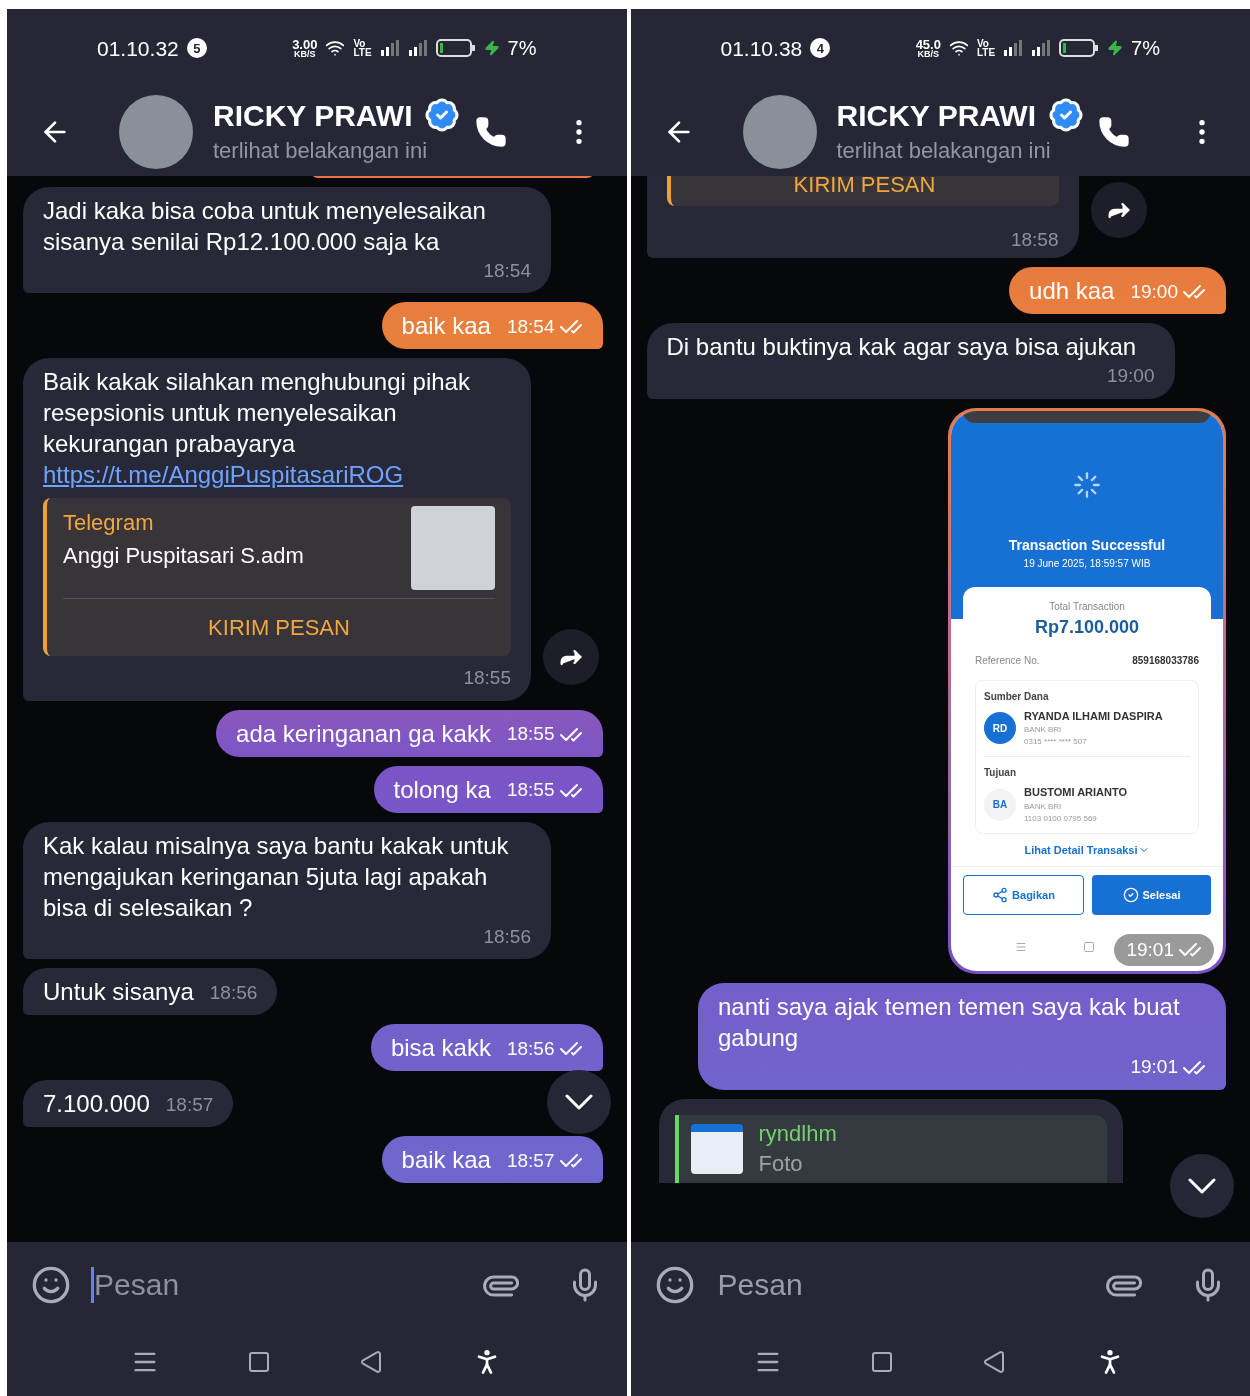 The height and width of the screenshot is (1396, 1250). Describe the element at coordinates (138, 48) in the screenshot. I see `clock: 01.10.32` at that location.